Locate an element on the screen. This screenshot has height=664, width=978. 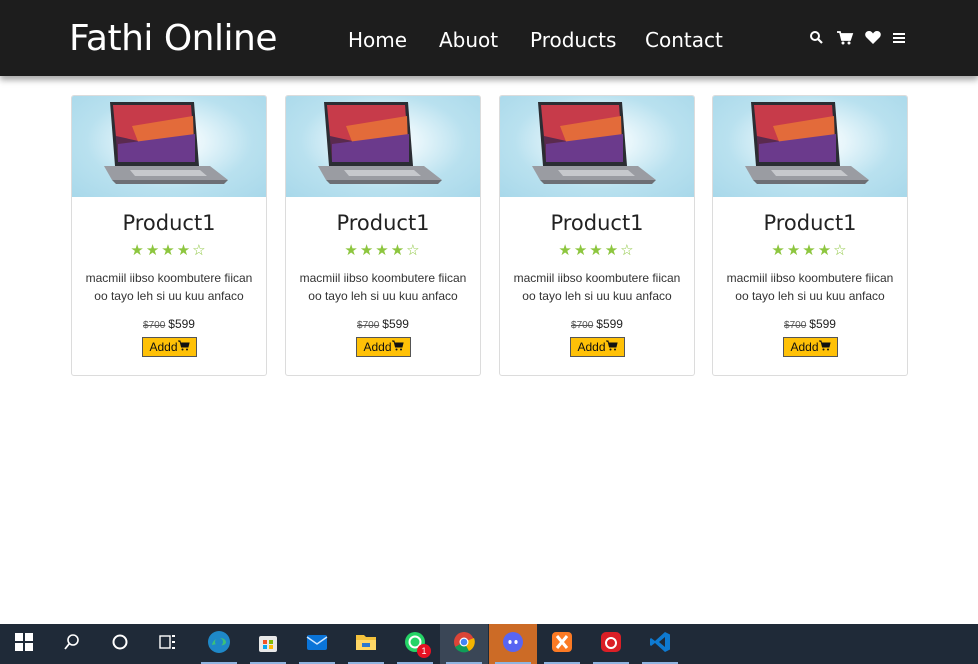
xampp-icon is located at coordinates (562, 644).